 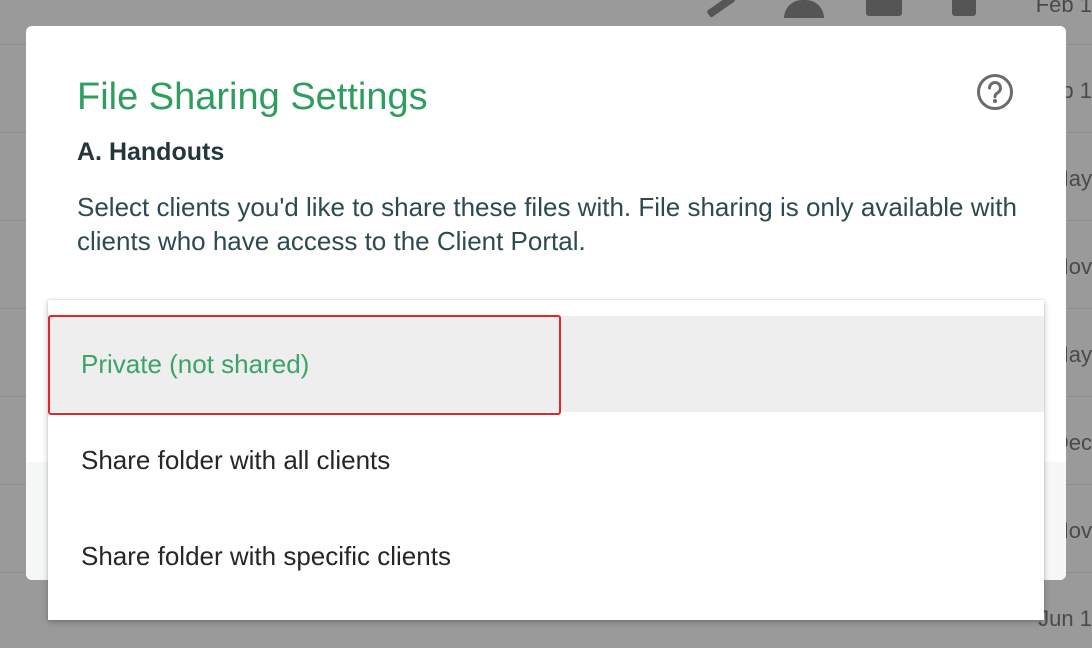 What do you see at coordinates (721, 9) in the screenshot?
I see `pencil-icon` at bounding box center [721, 9].